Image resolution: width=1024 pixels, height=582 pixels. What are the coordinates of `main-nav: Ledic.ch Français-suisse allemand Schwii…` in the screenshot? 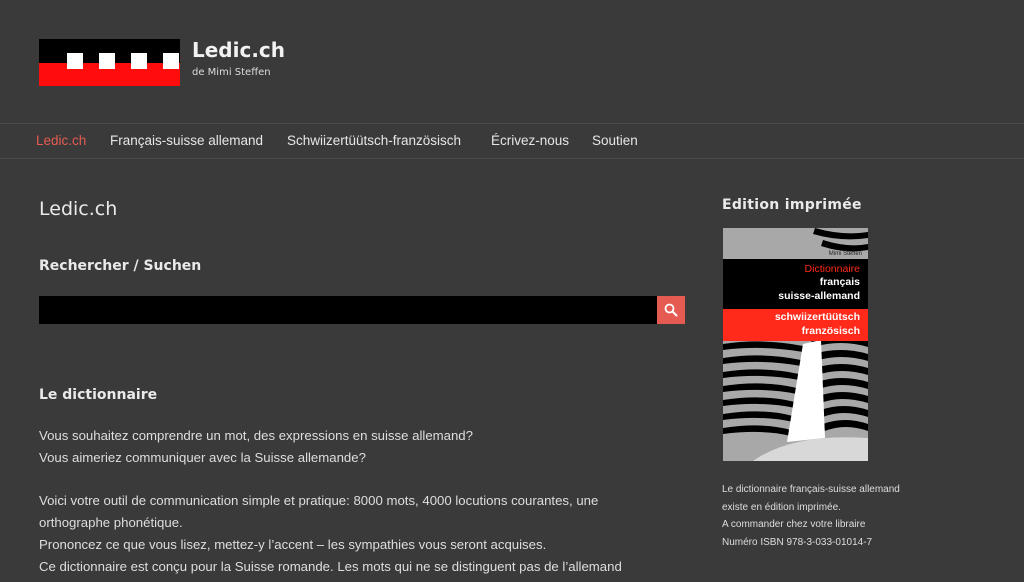 It's located at (512, 142).